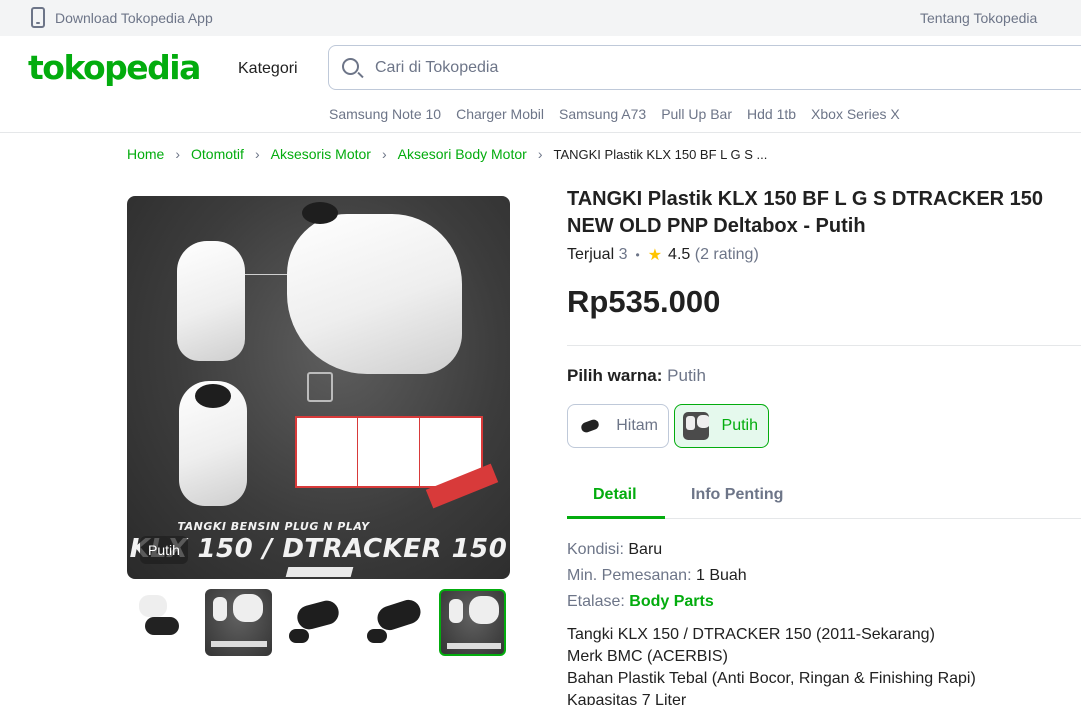  I want to click on variant-option-hitam: Hitam, so click(618, 426).